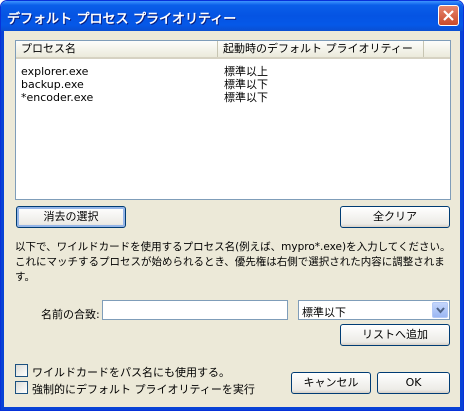  What do you see at coordinates (324, 312) in the screenshot?
I see `priority-select-value: 標準以下` at bounding box center [324, 312].